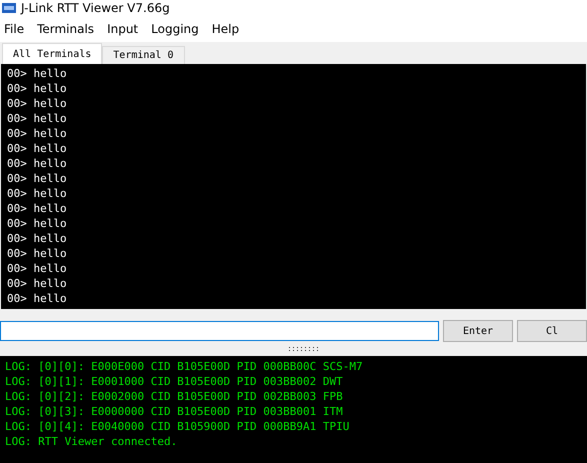 Image resolution: width=587 pixels, height=463 pixels. What do you see at coordinates (95, 8) in the screenshot?
I see `window-title: J-Link RTT Viewer V7.66g` at bounding box center [95, 8].